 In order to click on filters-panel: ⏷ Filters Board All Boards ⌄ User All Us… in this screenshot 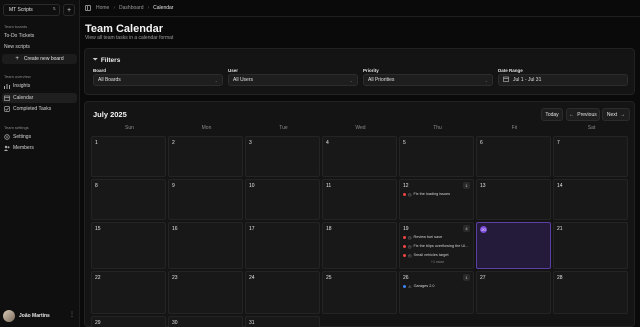, I will do `click(359, 71)`.